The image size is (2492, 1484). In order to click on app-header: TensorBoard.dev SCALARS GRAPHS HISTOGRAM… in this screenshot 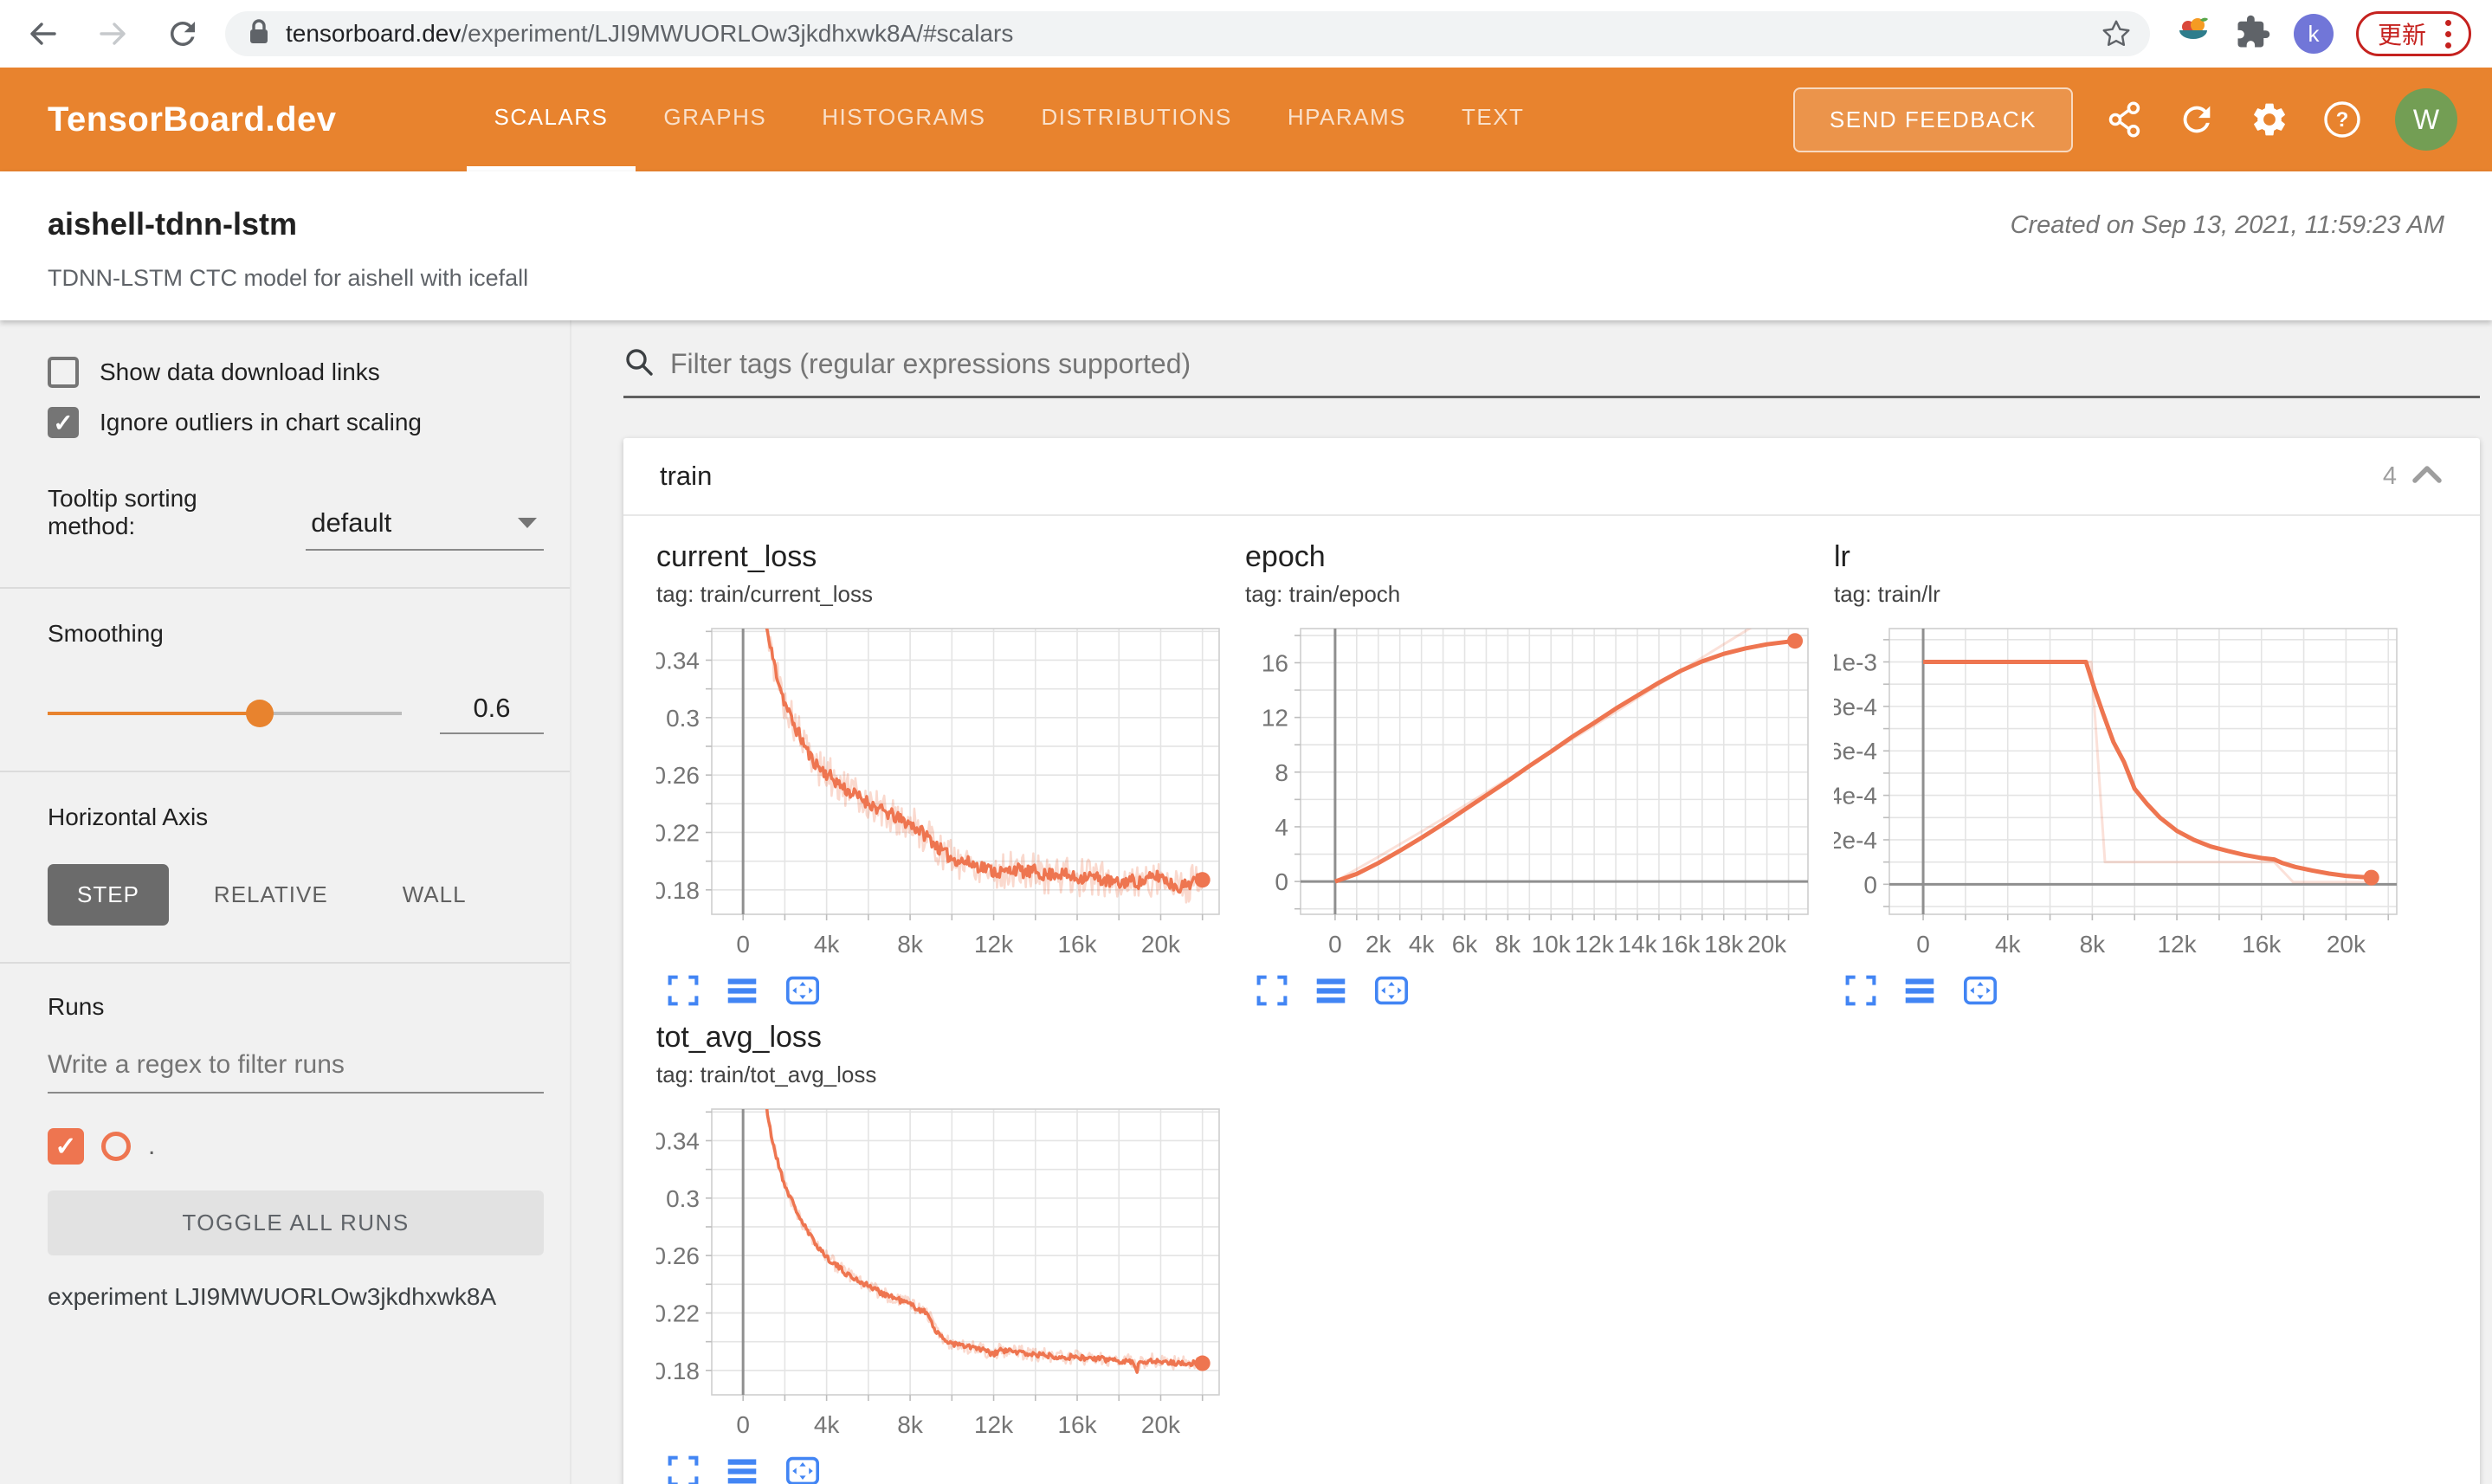, I will do `click(1246, 119)`.